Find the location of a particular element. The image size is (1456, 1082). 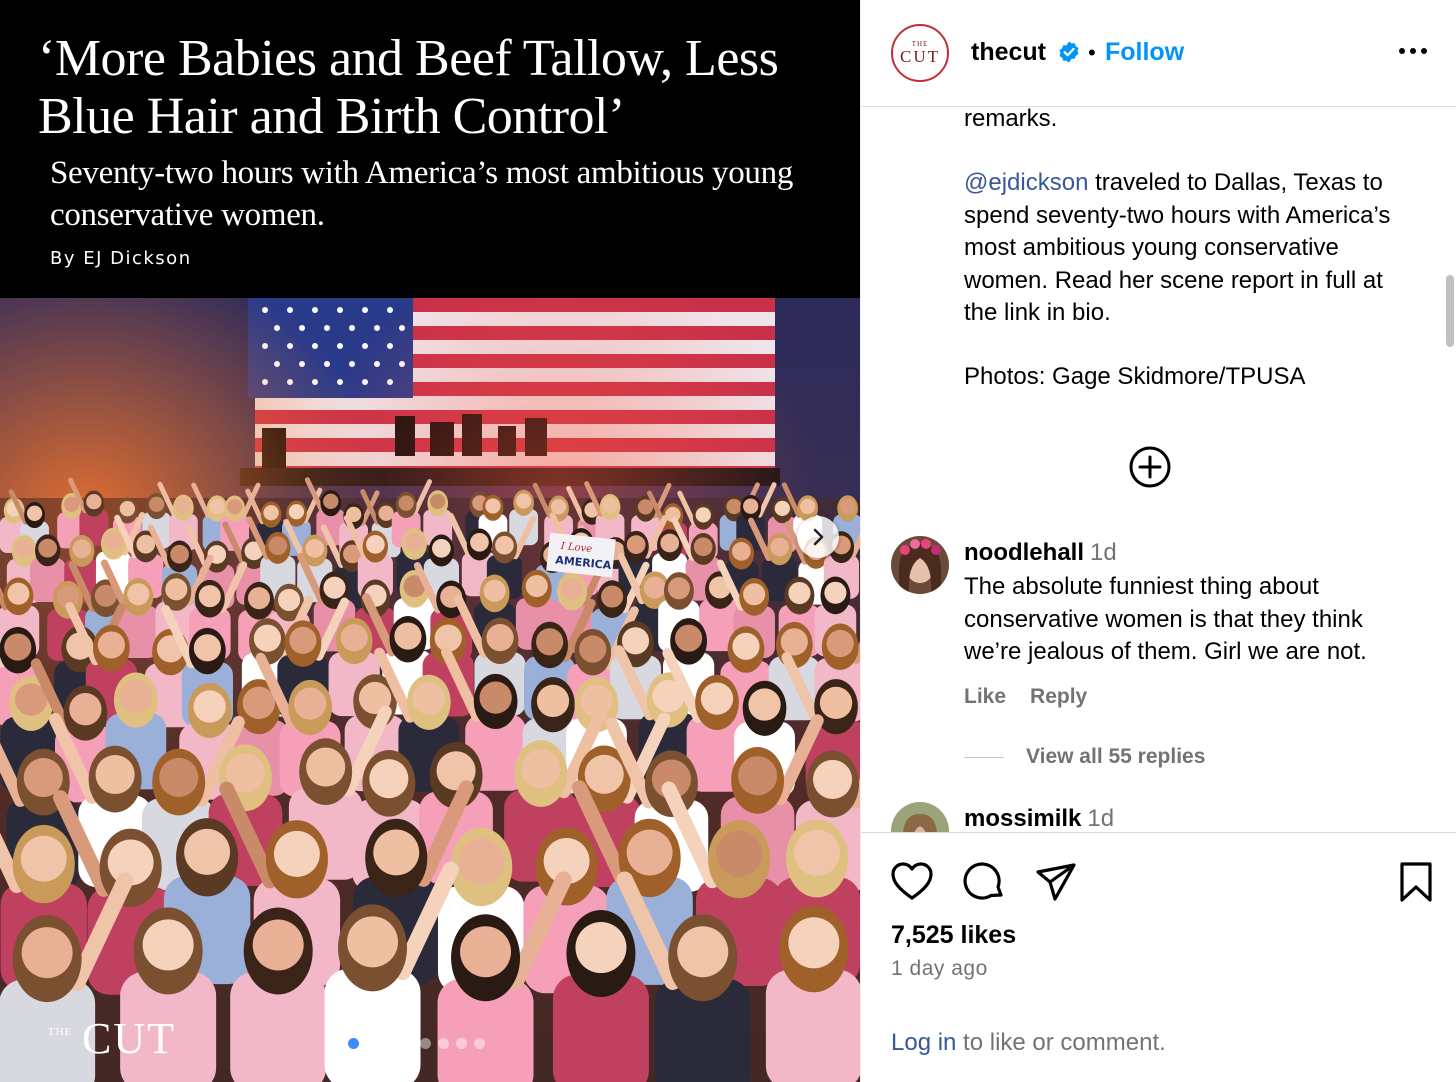

chevron-right-icon is located at coordinates (818, 537).